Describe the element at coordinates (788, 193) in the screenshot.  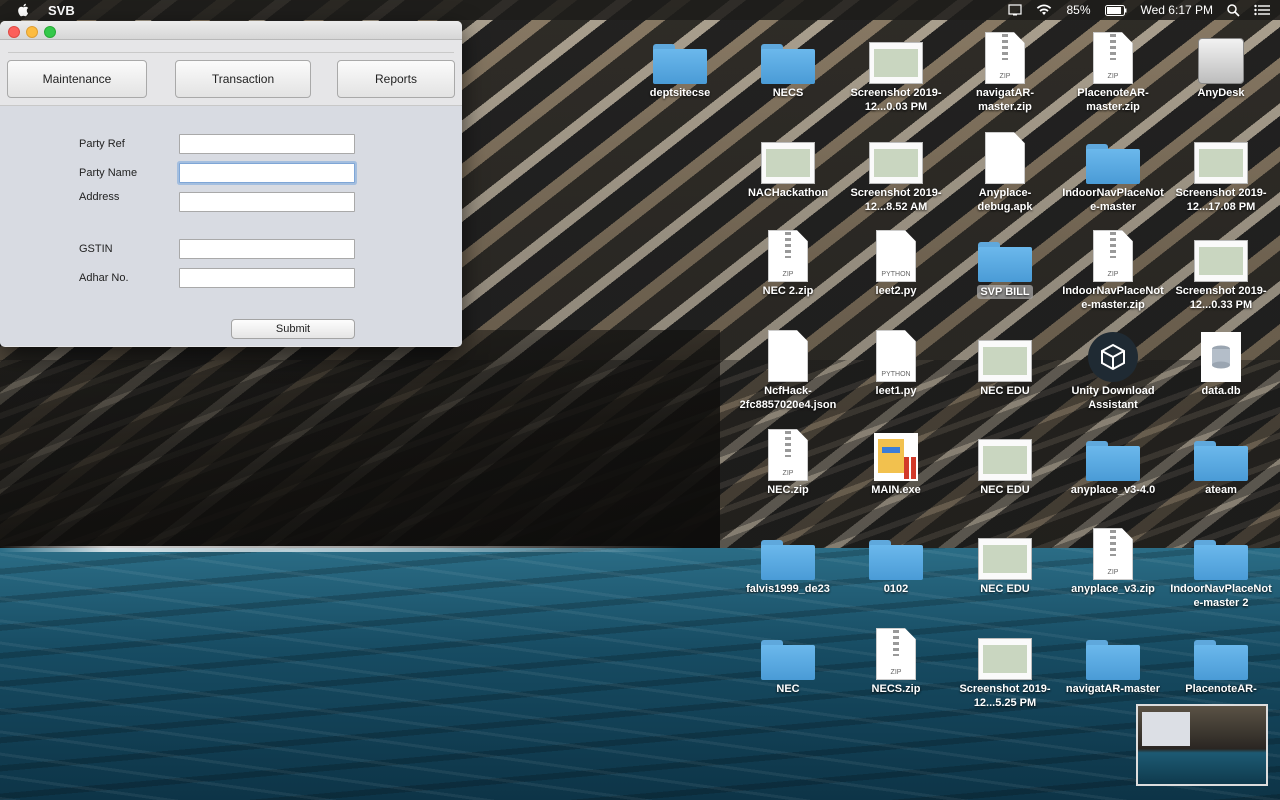
I see `desktop-icon-label: NACHackathon` at that location.